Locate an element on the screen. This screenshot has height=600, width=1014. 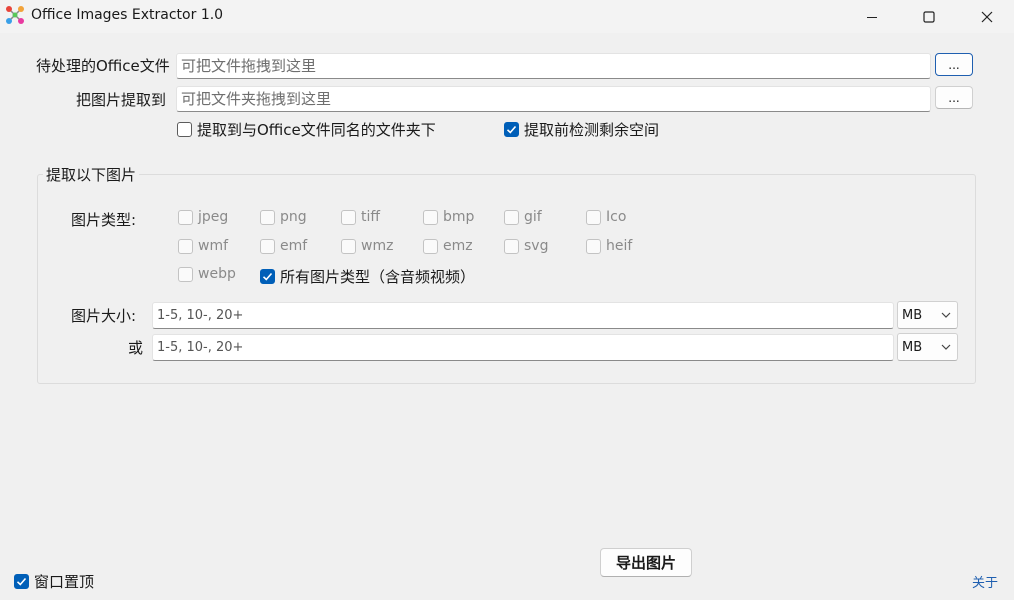
or-label: 或 is located at coordinates (136, 348).